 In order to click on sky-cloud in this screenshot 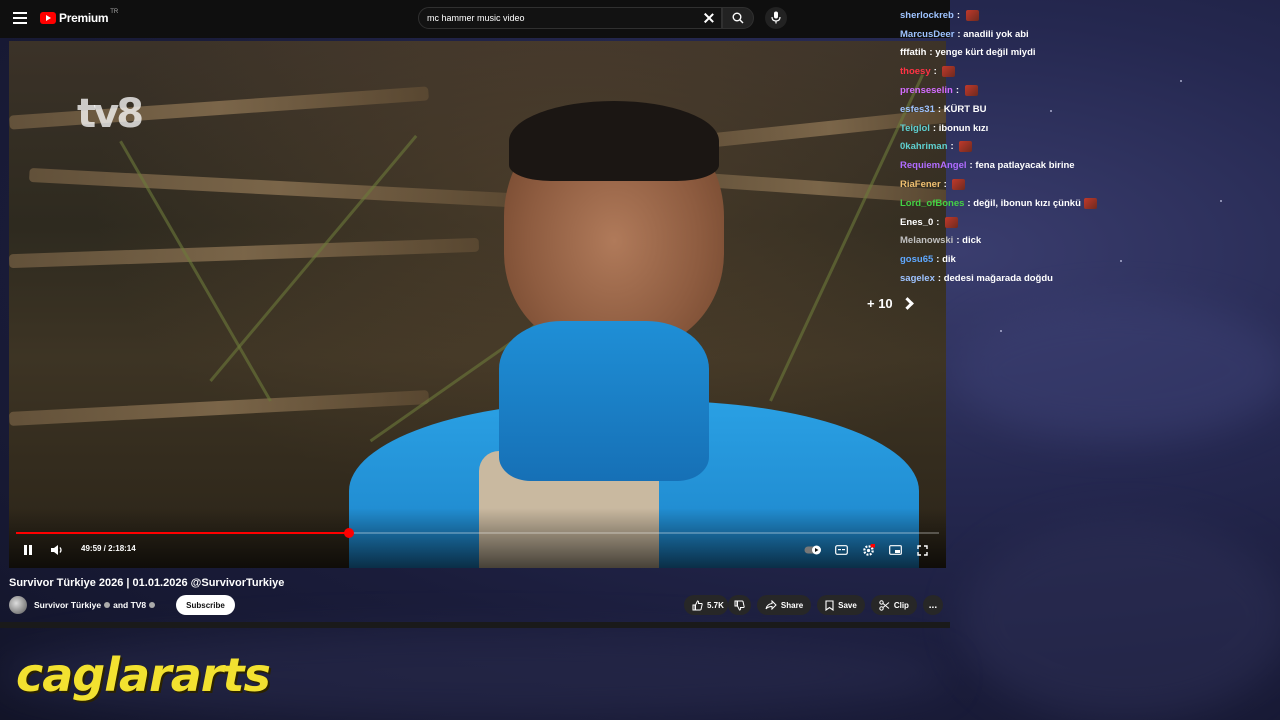, I will do `click(1115, 370)`.